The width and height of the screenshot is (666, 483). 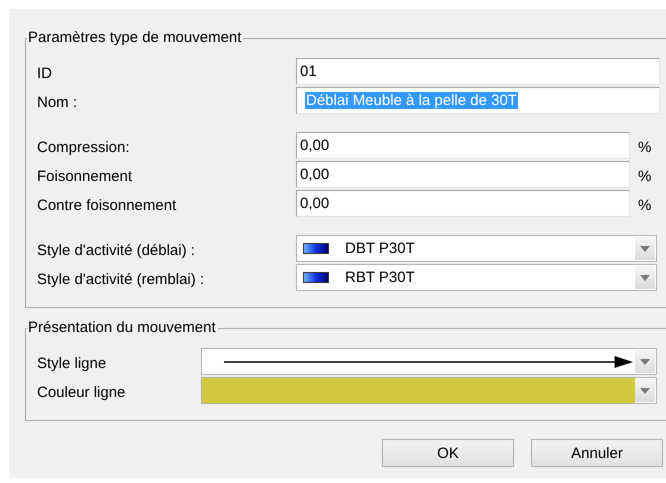 What do you see at coordinates (107, 205) in the screenshot?
I see `field-label: Contre foisonnement` at bounding box center [107, 205].